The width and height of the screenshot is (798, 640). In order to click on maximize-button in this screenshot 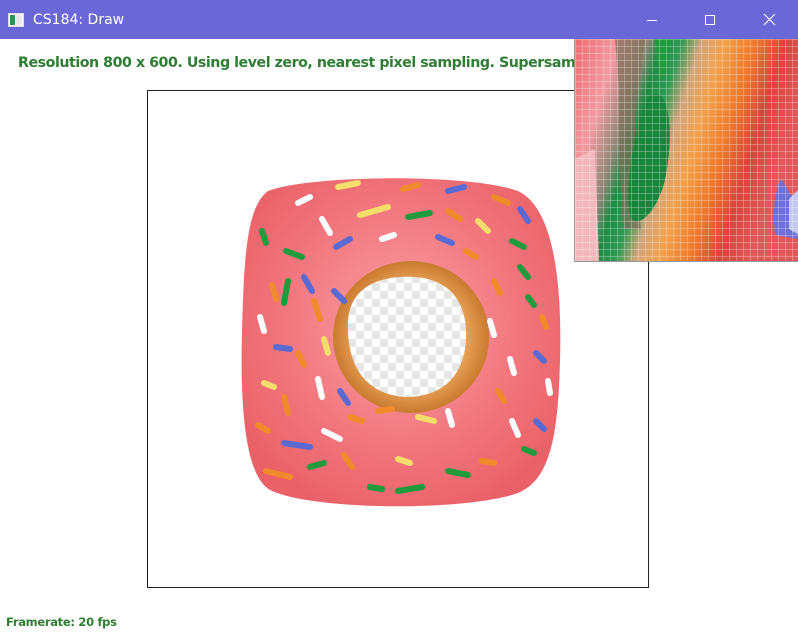, I will do `click(710, 19)`.